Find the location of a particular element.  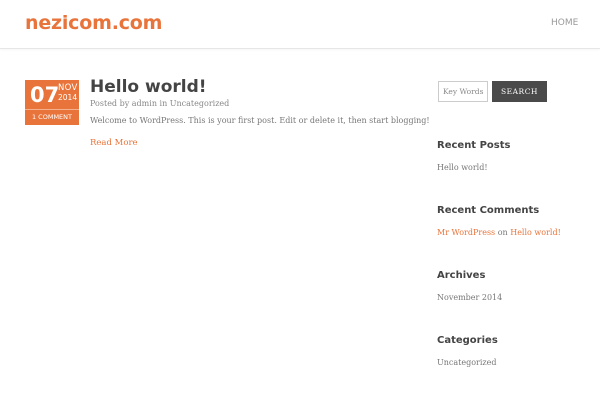

recent-comment-item: Mr WordPress on Hello world! is located at coordinates (499, 232).